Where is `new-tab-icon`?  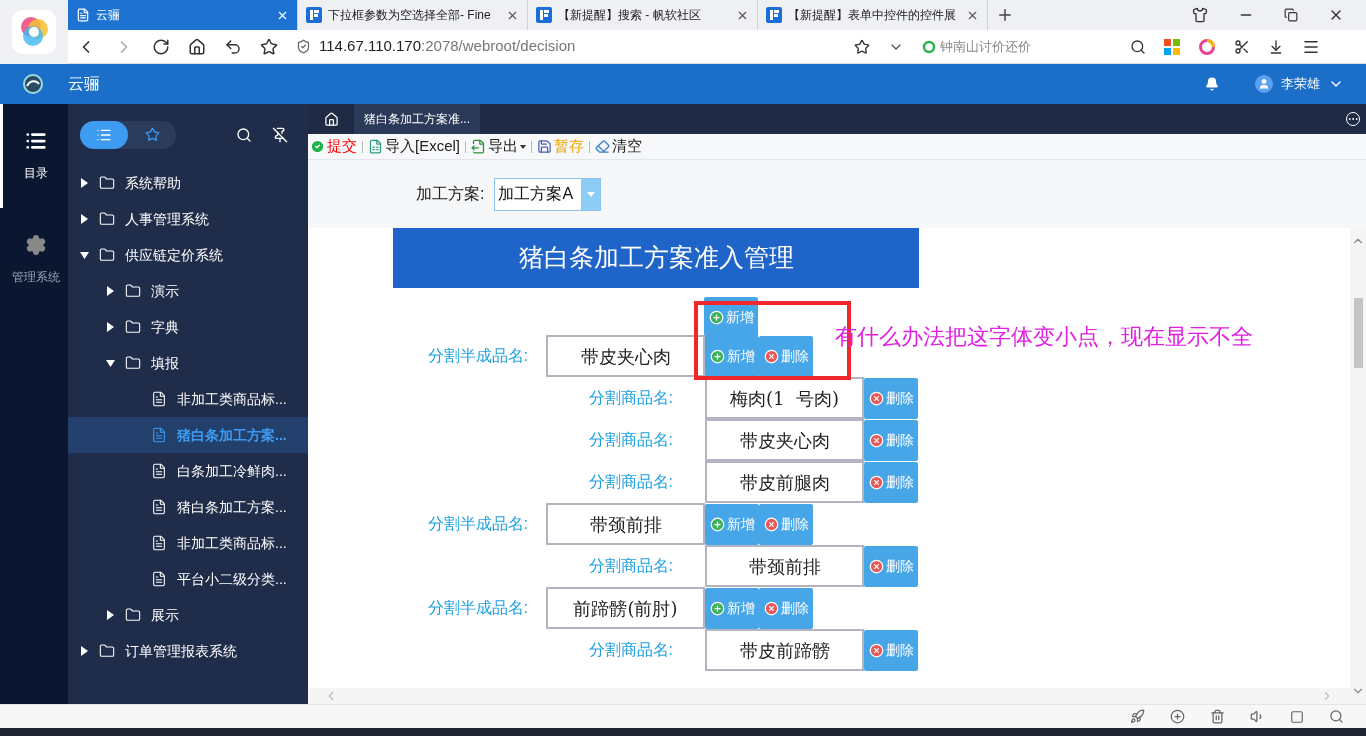
new-tab-icon is located at coordinates (1005, 15).